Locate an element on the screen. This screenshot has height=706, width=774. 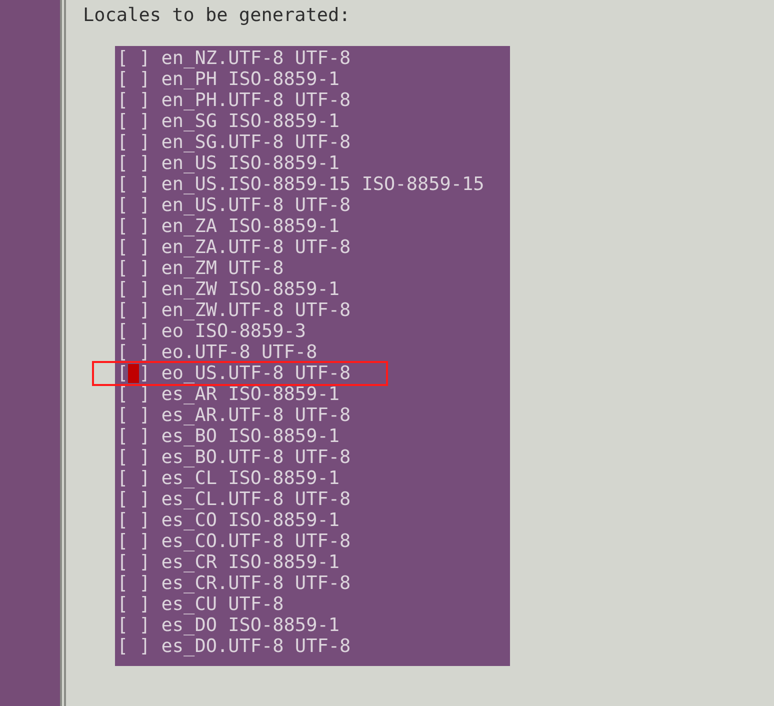
locale-label: eo ISO-8859-3 is located at coordinates (233, 331).